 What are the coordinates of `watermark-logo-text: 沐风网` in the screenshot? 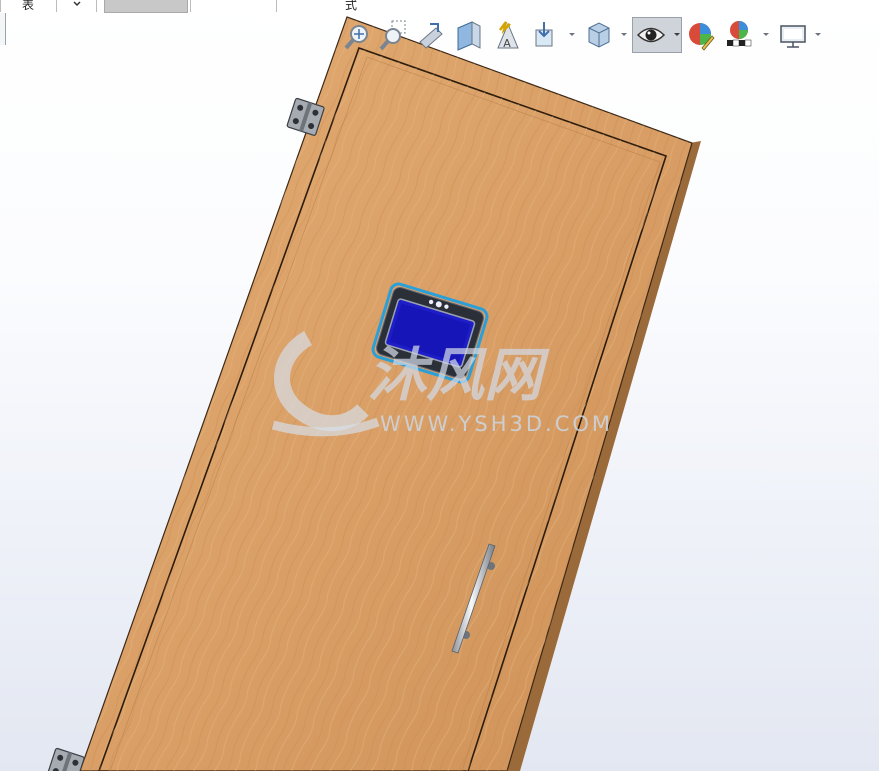 It's located at (459, 375).